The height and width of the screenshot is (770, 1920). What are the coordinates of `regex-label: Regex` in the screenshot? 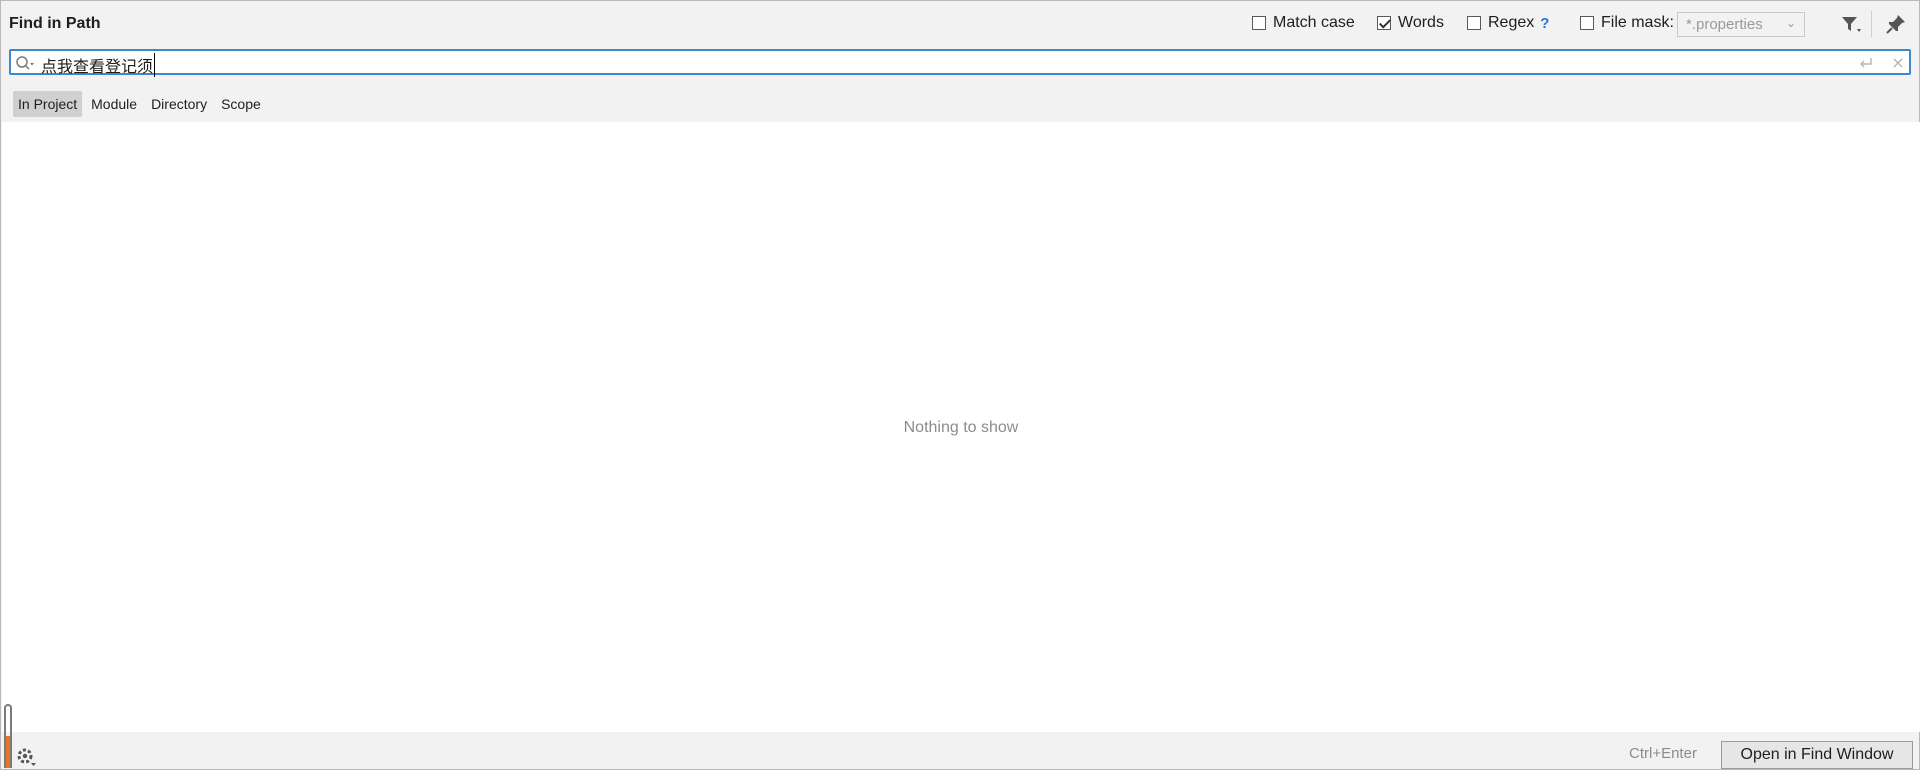 It's located at (1511, 22).